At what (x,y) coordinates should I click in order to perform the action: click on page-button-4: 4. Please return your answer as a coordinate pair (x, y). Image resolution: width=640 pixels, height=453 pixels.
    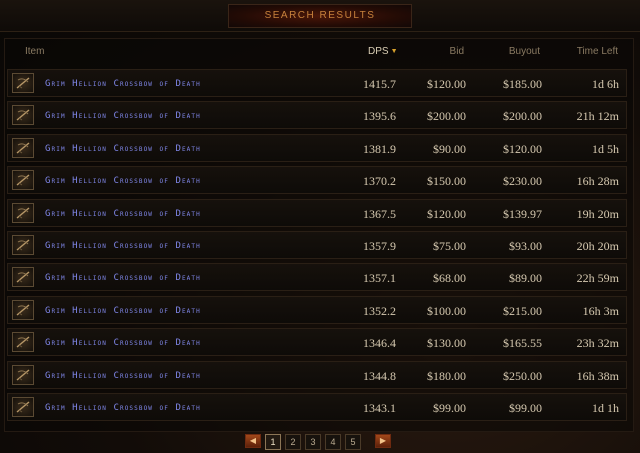
    Looking at the image, I should click on (333, 442).